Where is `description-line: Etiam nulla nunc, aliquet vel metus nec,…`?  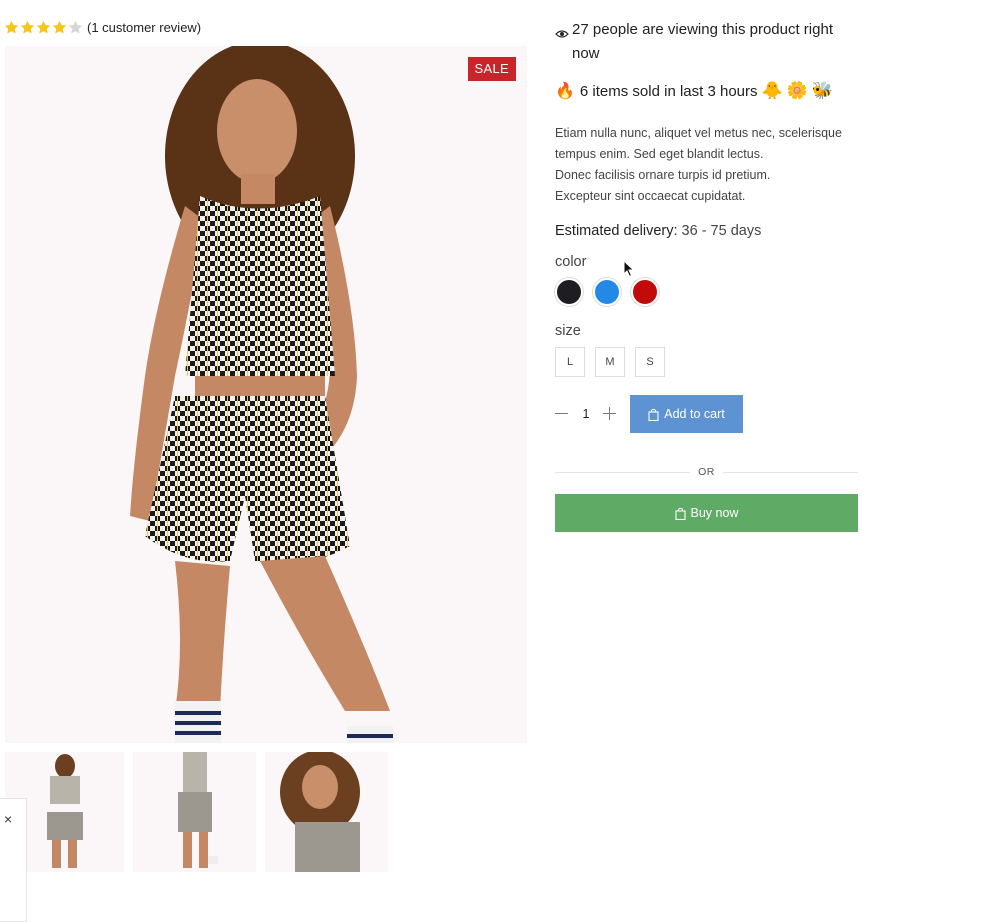
description-line: Etiam nulla nunc, aliquet vel metus nec,… is located at coordinates (698, 143).